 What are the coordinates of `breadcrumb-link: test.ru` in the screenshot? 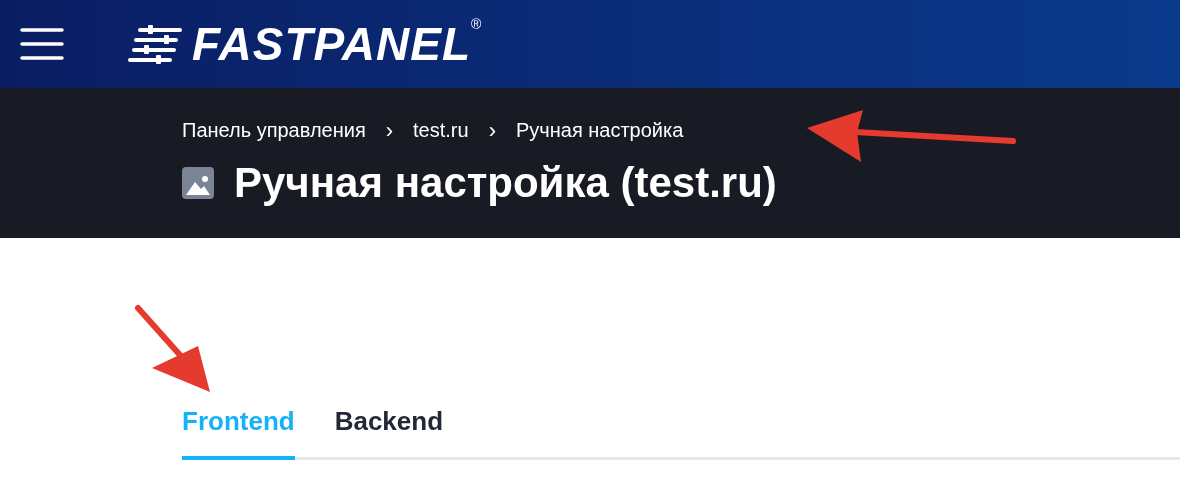 It's located at (441, 130).